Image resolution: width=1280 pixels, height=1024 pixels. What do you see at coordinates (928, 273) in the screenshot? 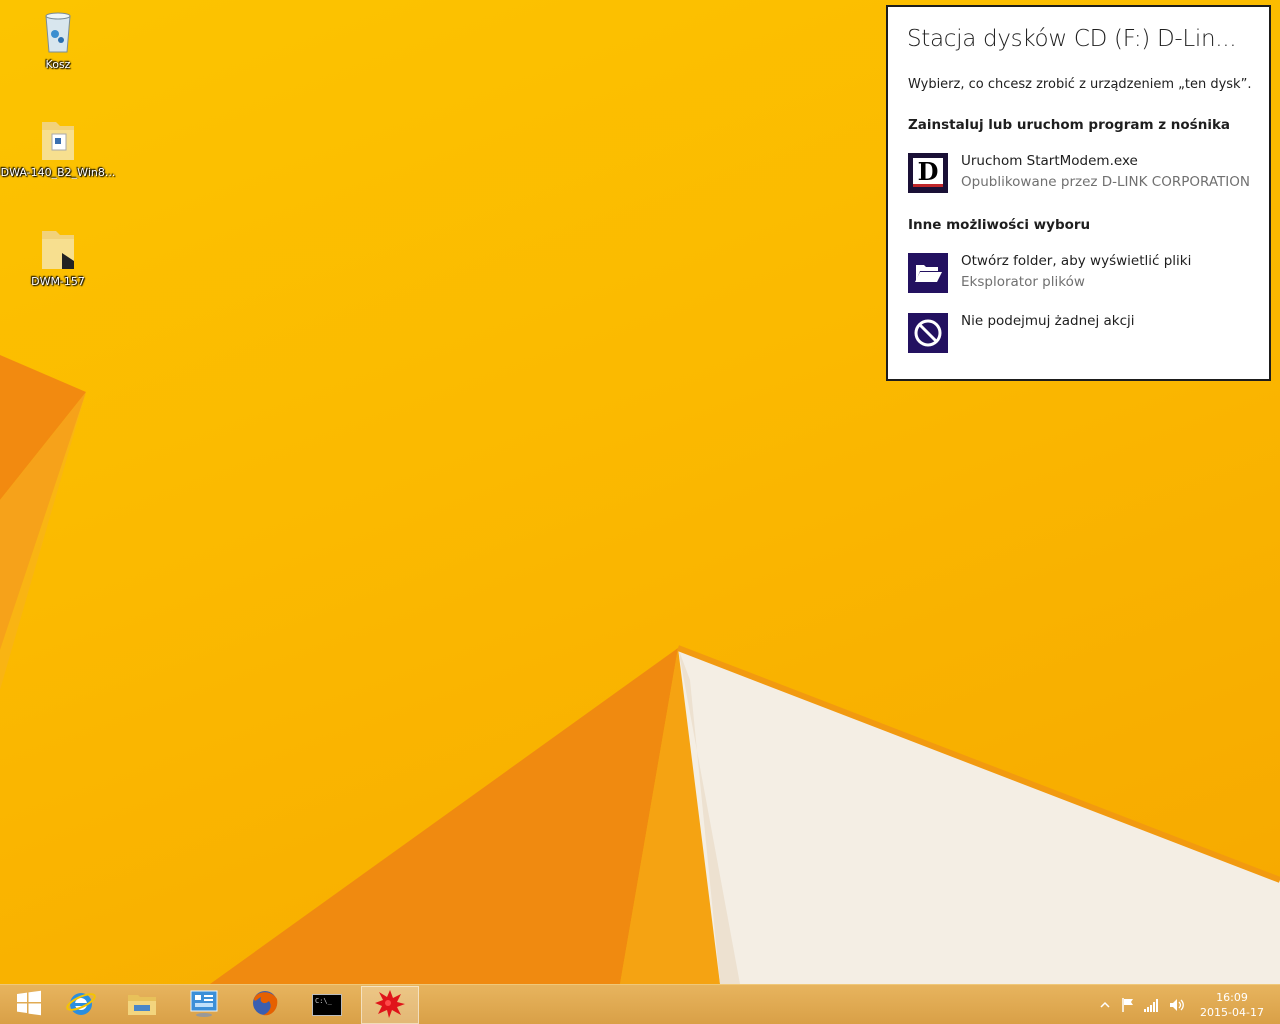
I see `open-folder-icon` at bounding box center [928, 273].